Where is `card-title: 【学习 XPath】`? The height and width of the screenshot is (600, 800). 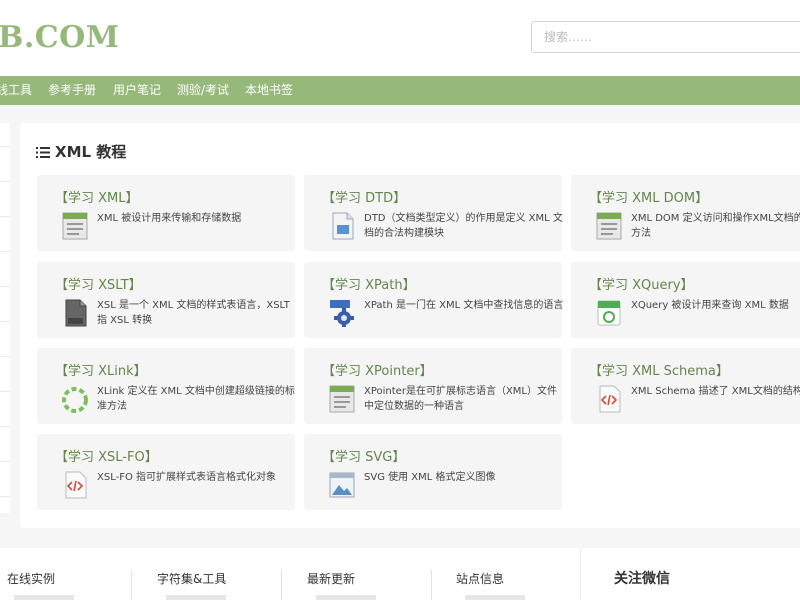
card-title: 【学习 XPath】 is located at coordinates (369, 283).